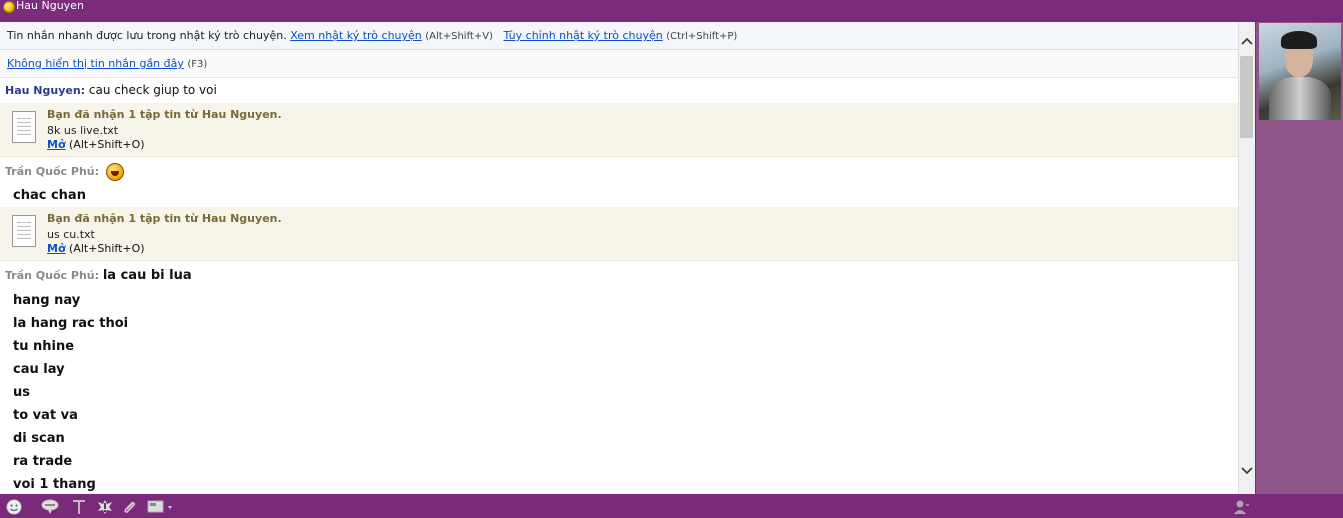 The height and width of the screenshot is (518, 1343). I want to click on message-toolbar, so click(671, 506).